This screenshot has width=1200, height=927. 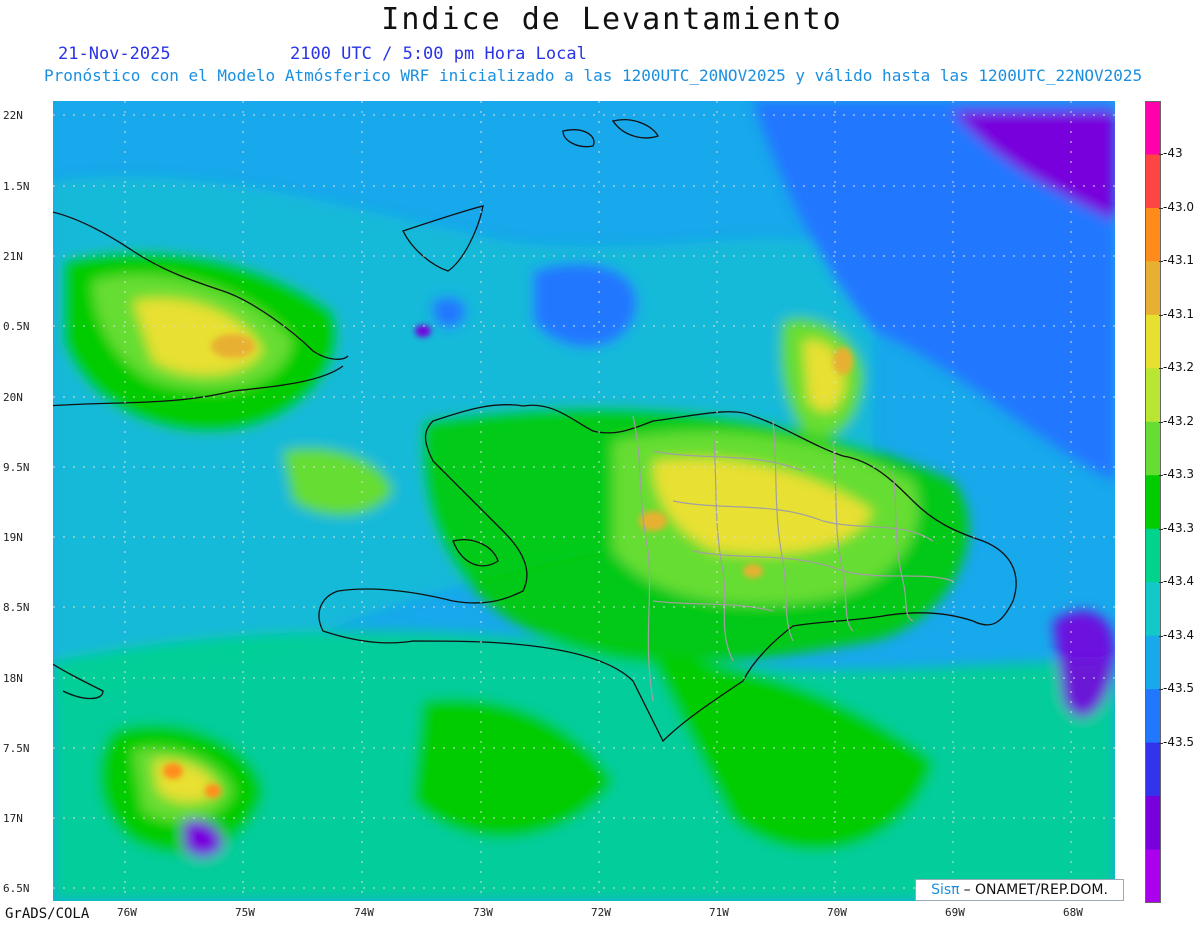 What do you see at coordinates (245, 912) in the screenshot?
I see `lon-label: 75W` at bounding box center [245, 912].